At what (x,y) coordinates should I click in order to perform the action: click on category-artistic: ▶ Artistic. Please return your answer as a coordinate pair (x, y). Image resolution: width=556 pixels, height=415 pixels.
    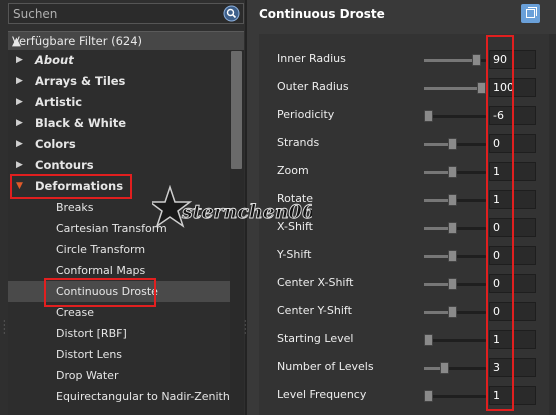
    Looking at the image, I should click on (119, 102).